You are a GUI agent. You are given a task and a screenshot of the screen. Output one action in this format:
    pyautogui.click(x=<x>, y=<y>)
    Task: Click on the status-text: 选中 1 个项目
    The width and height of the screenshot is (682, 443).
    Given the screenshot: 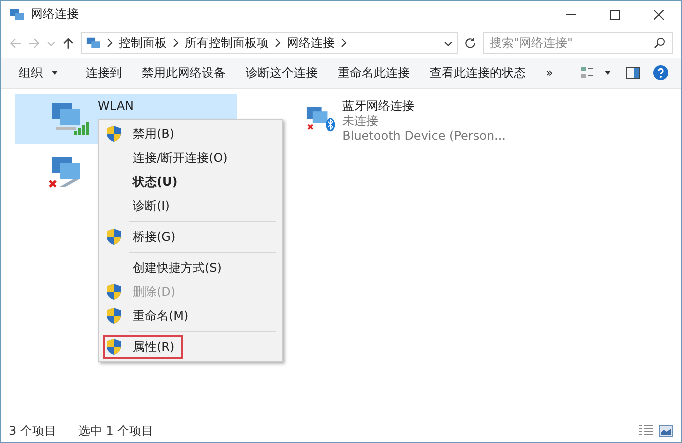 What is the action you would take?
    pyautogui.click(x=116, y=431)
    